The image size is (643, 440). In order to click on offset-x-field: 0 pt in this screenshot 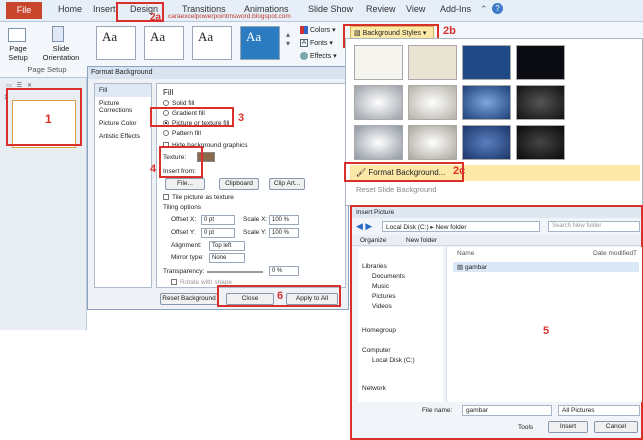, I will do `click(218, 220)`.